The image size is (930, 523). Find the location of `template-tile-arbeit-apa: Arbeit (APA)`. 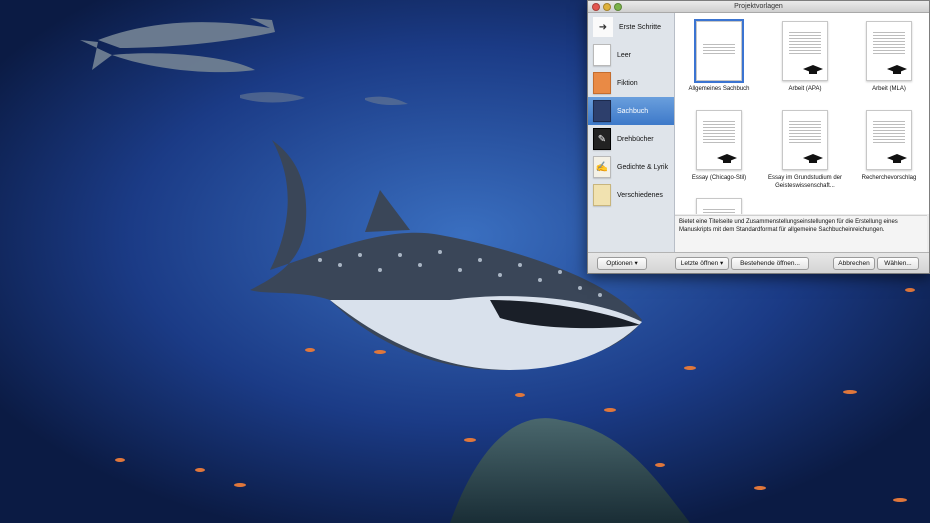

template-tile-arbeit-apa: Arbeit (APA) is located at coordinates (805, 57).